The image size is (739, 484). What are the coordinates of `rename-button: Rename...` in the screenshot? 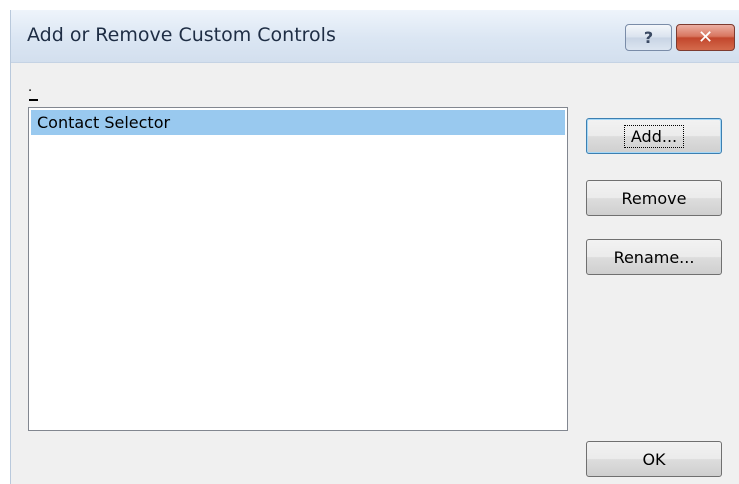 It's located at (654, 257).